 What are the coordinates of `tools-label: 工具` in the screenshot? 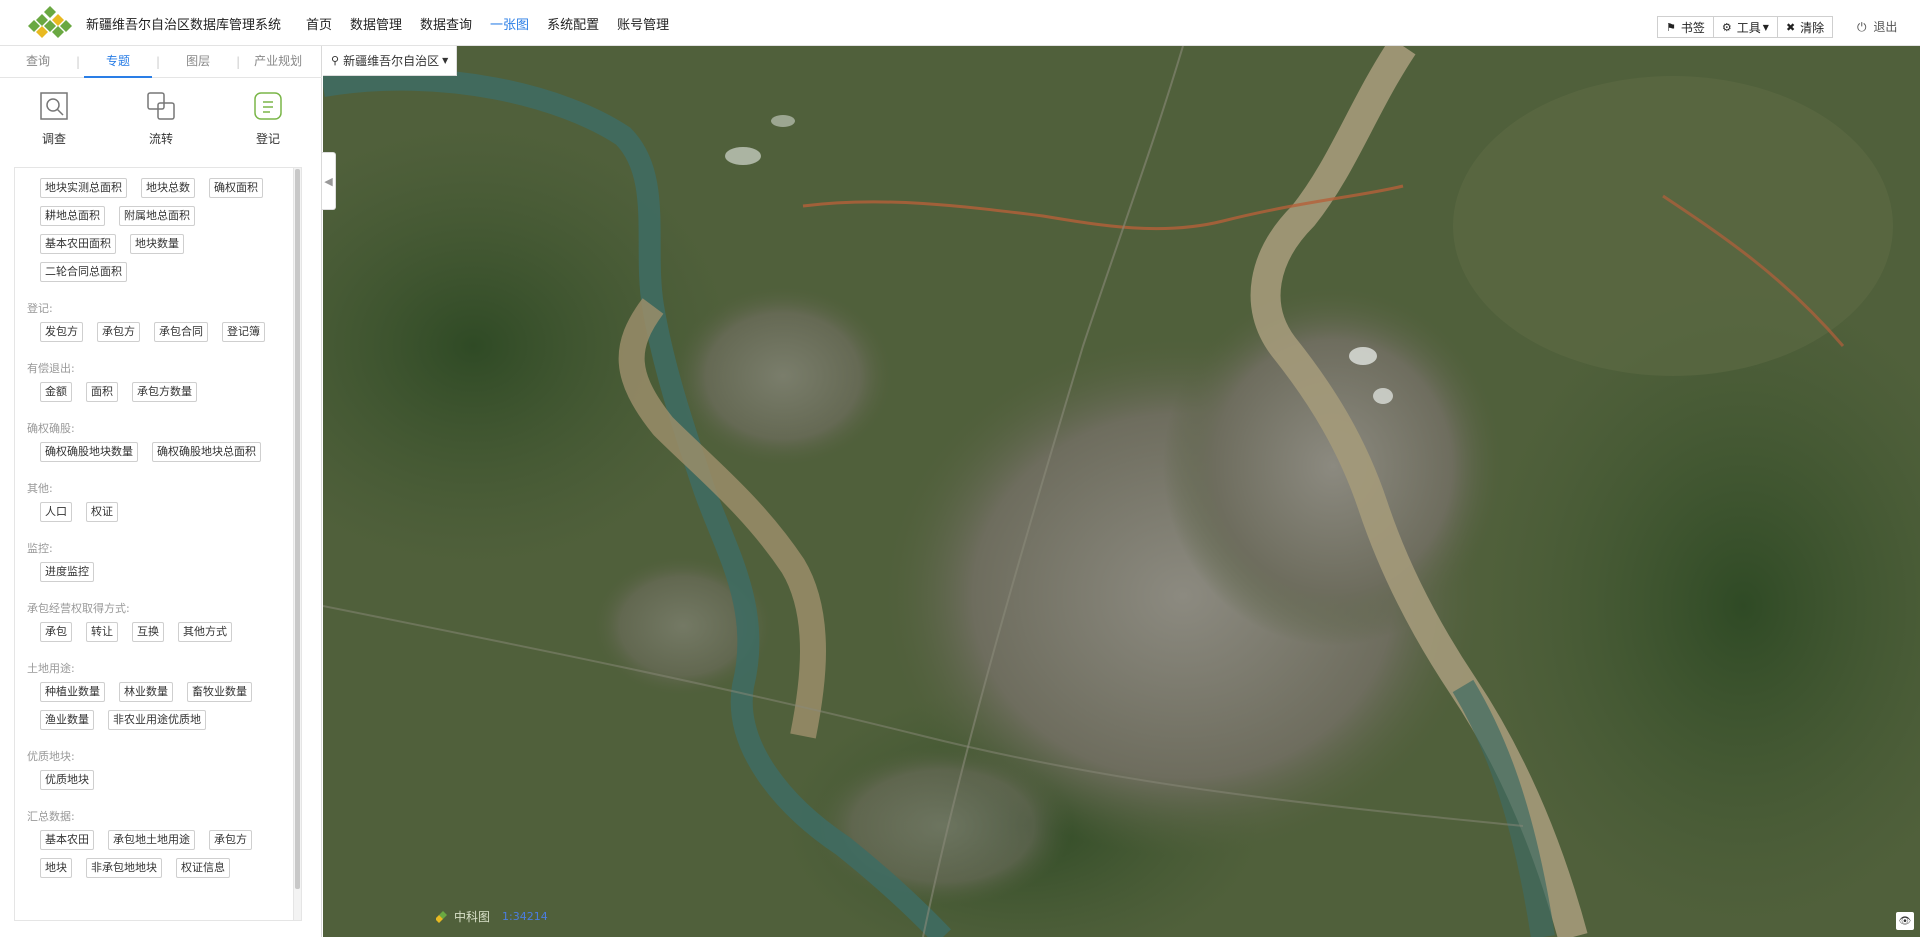 It's located at (1748, 27).